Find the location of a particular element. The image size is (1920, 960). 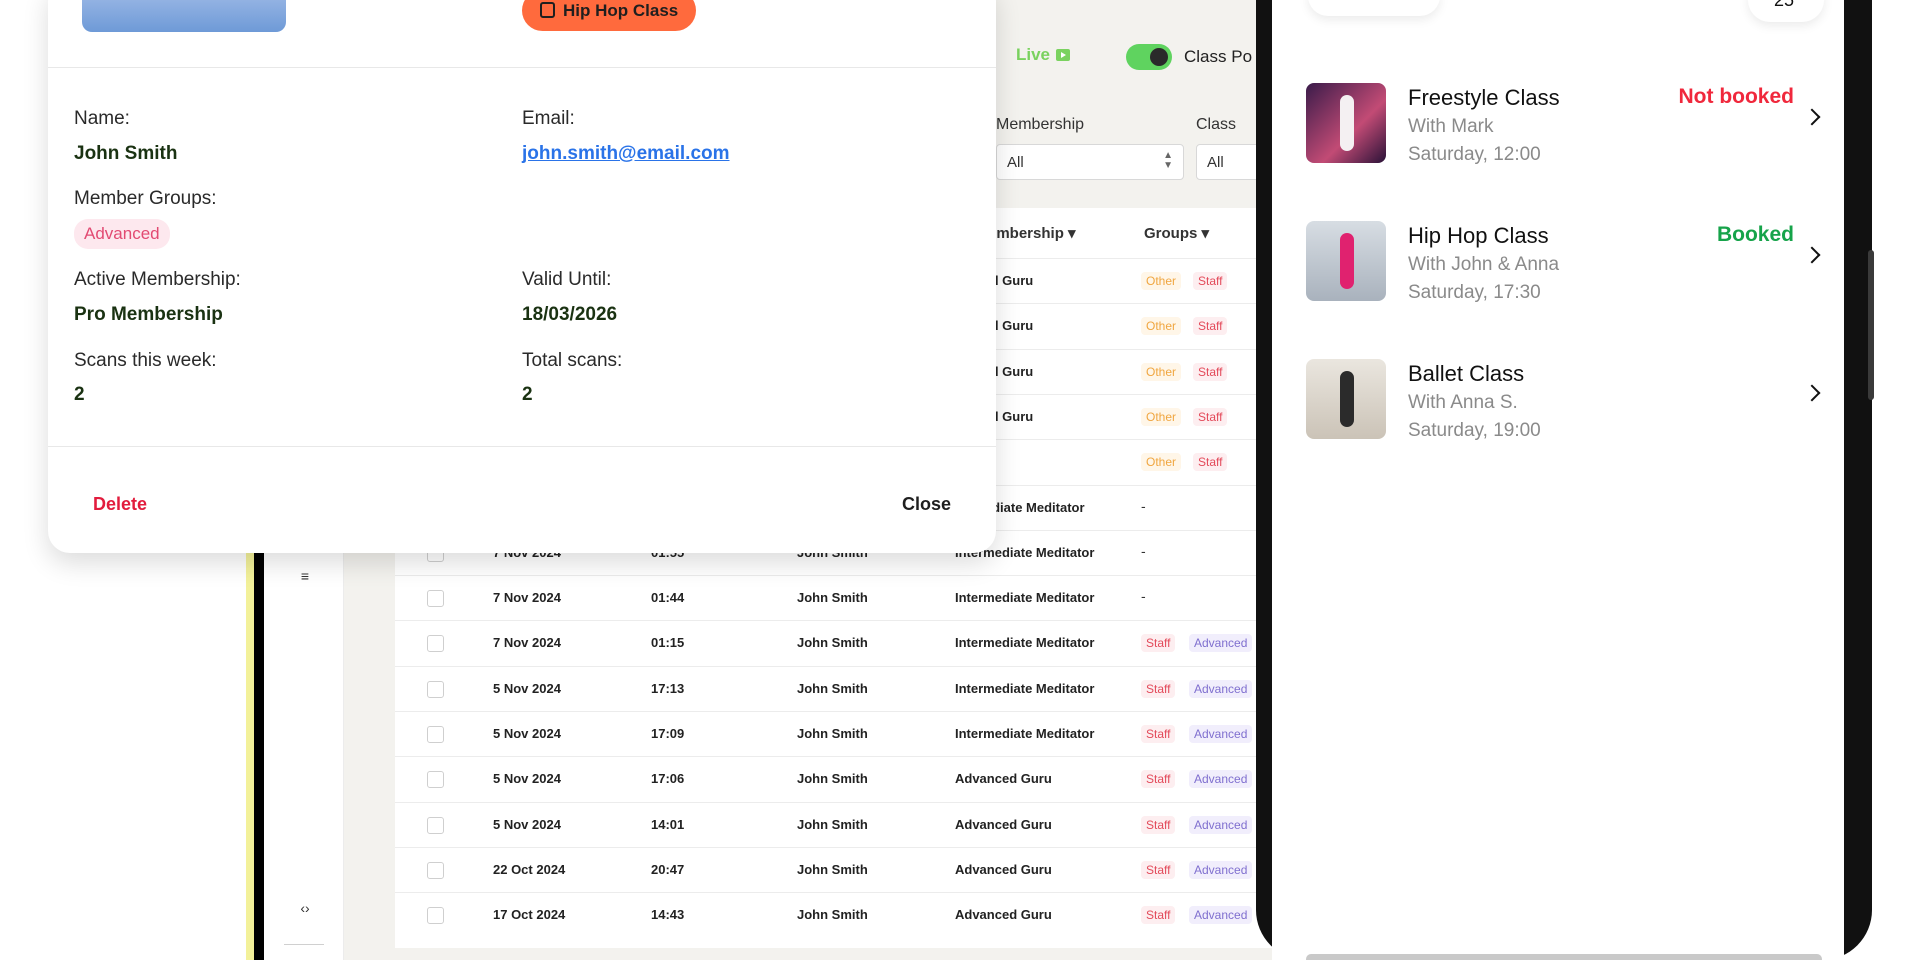

calendar-icon is located at coordinates (547, 10).